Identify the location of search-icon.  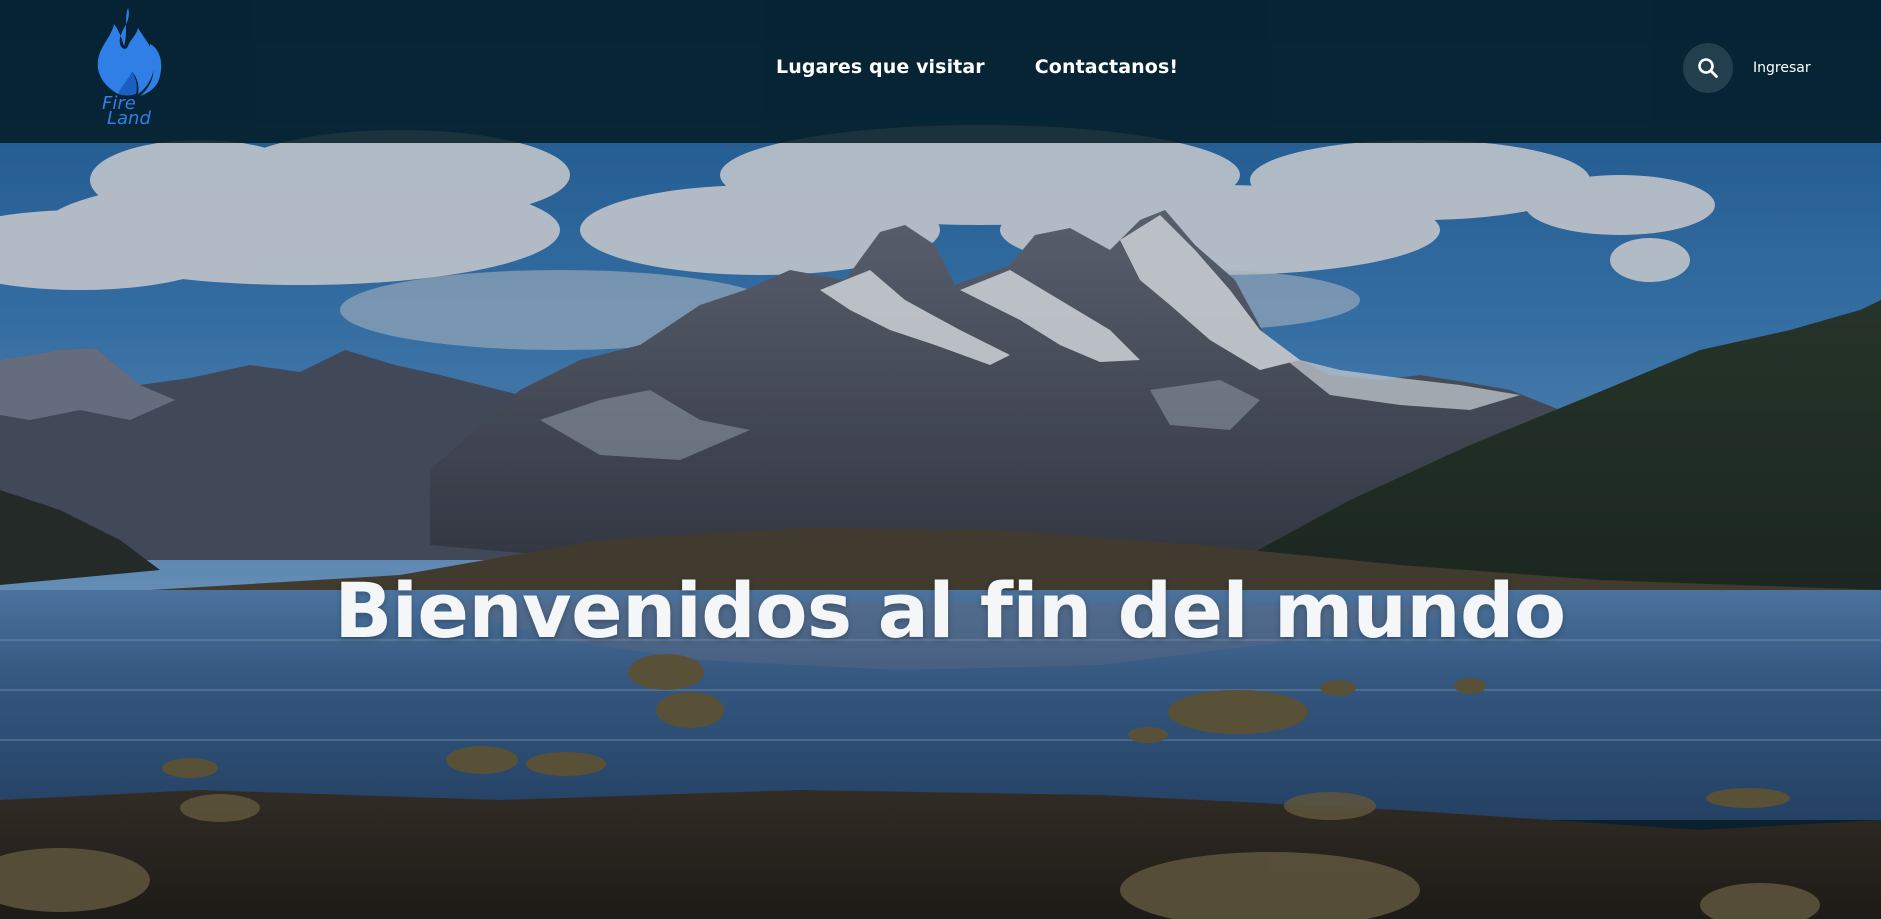
(1708, 68).